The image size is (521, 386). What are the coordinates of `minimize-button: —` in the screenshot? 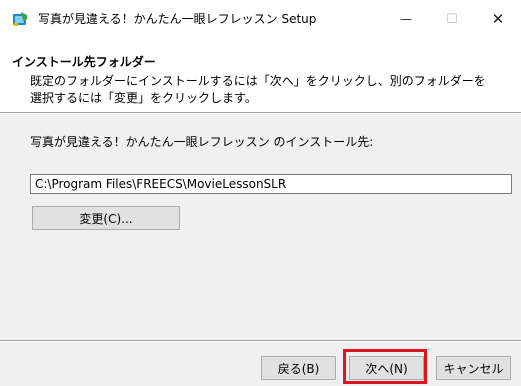 It's located at (406, 19).